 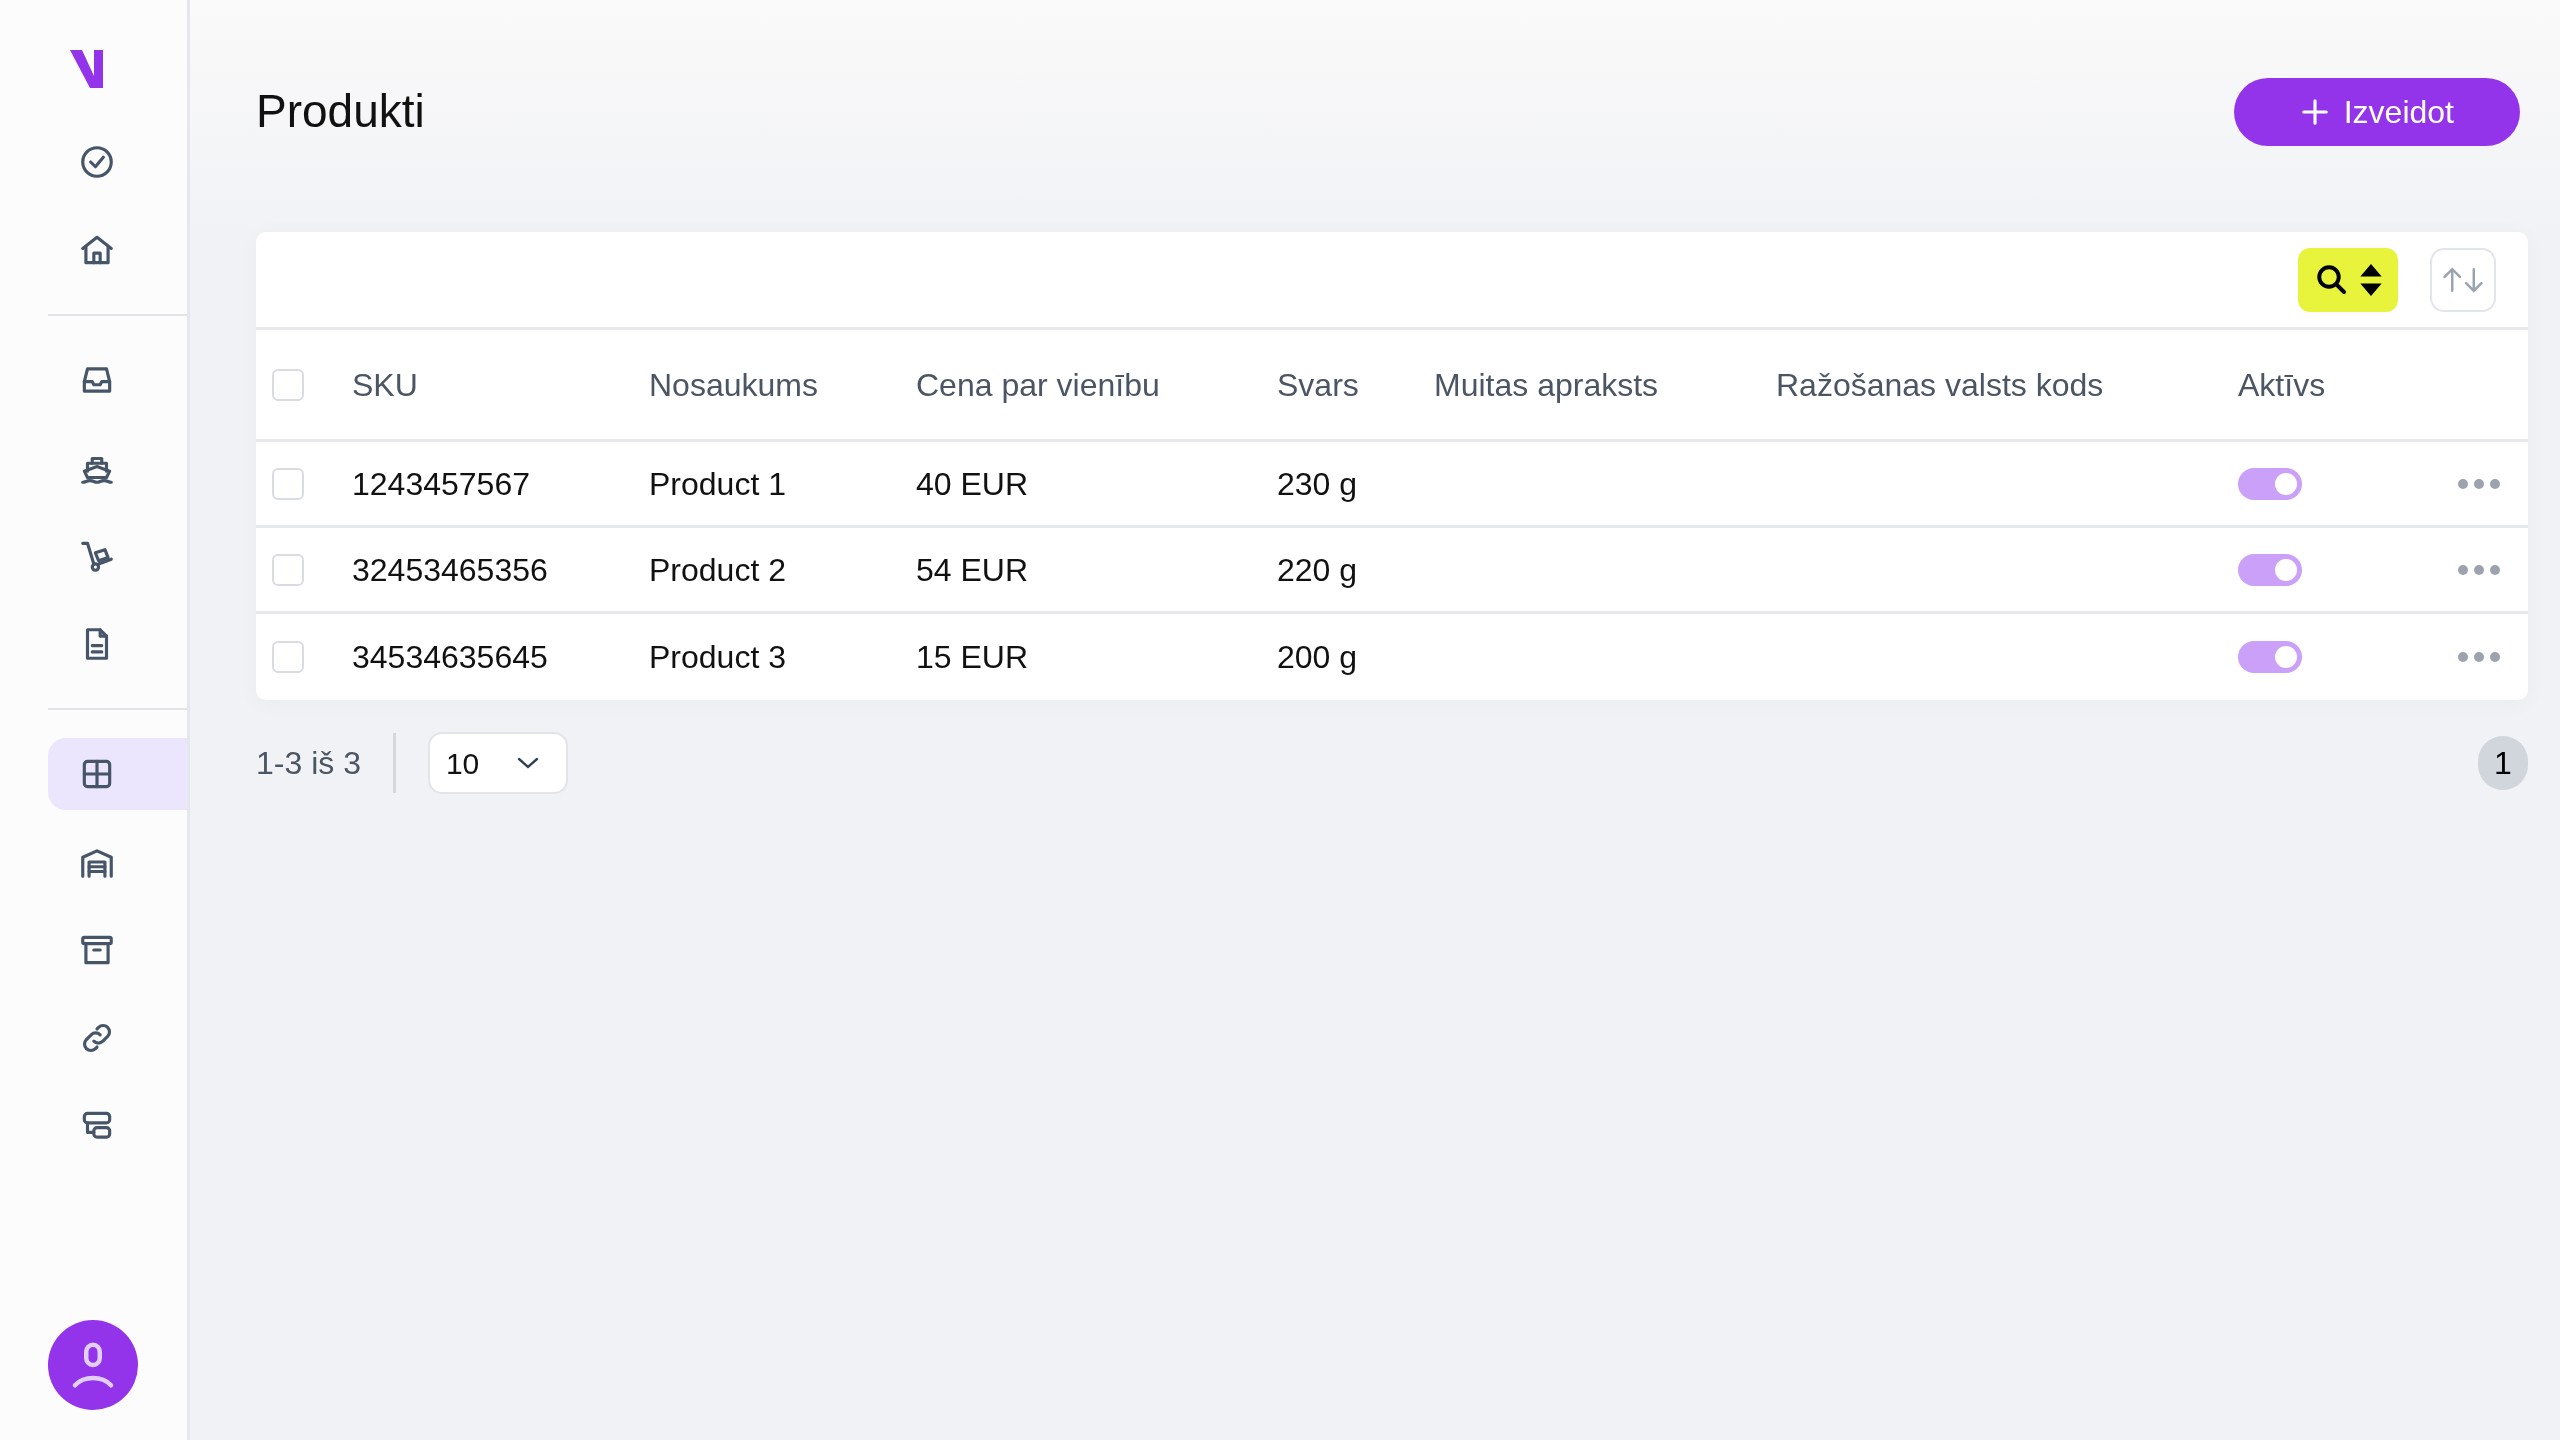 I want to click on up-down-arrows-icon, so click(x=2463, y=279).